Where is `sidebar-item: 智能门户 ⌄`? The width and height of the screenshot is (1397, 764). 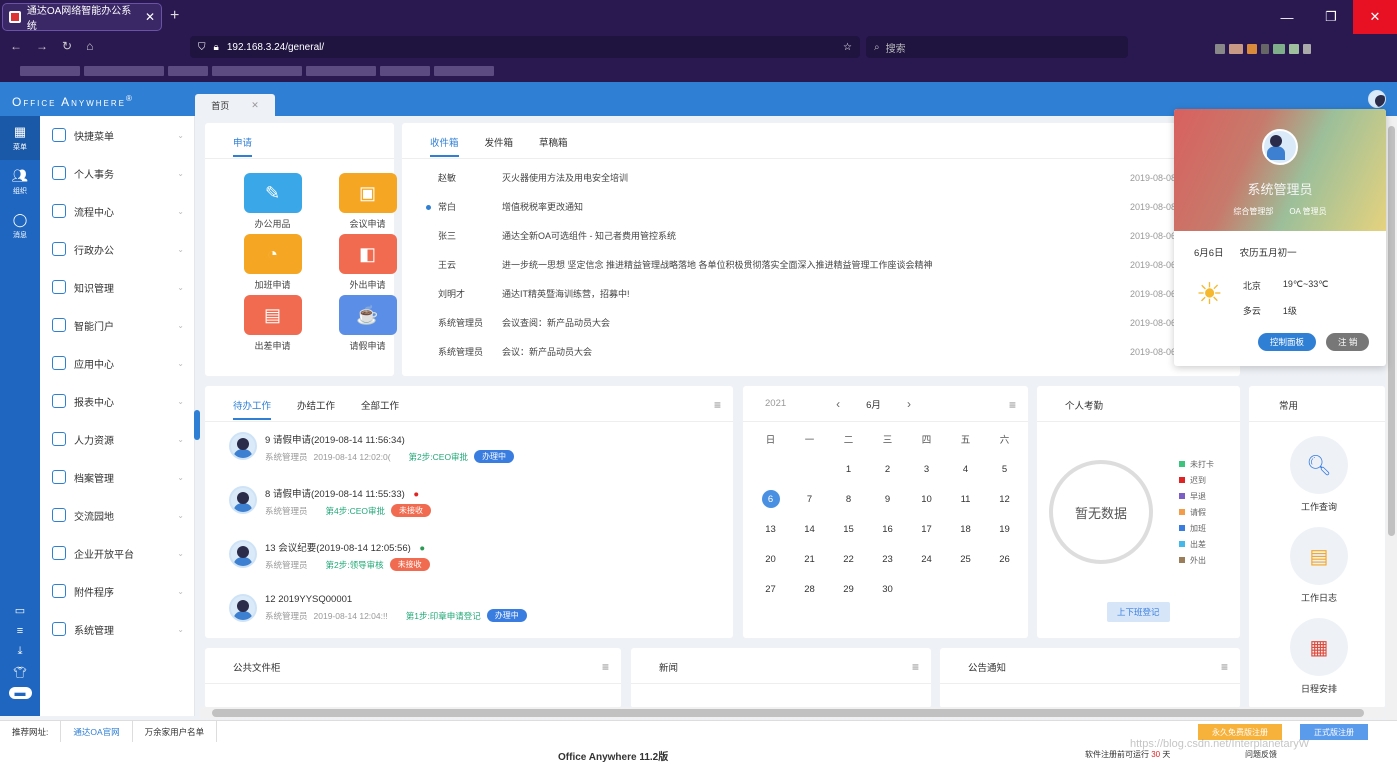
sidebar-item: 智能门户 ⌄ is located at coordinates (117, 325).